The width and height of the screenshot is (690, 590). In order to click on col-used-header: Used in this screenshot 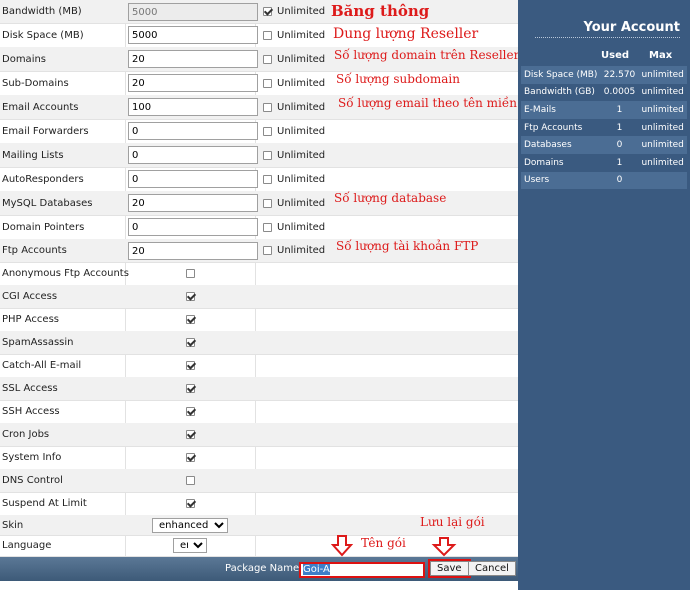, I will do `click(615, 55)`.